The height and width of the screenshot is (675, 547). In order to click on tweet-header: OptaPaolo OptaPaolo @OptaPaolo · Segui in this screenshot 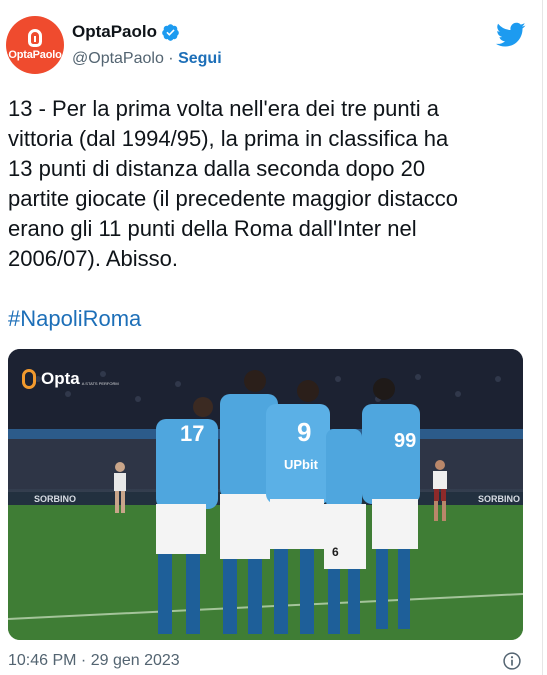, I will do `click(268, 44)`.